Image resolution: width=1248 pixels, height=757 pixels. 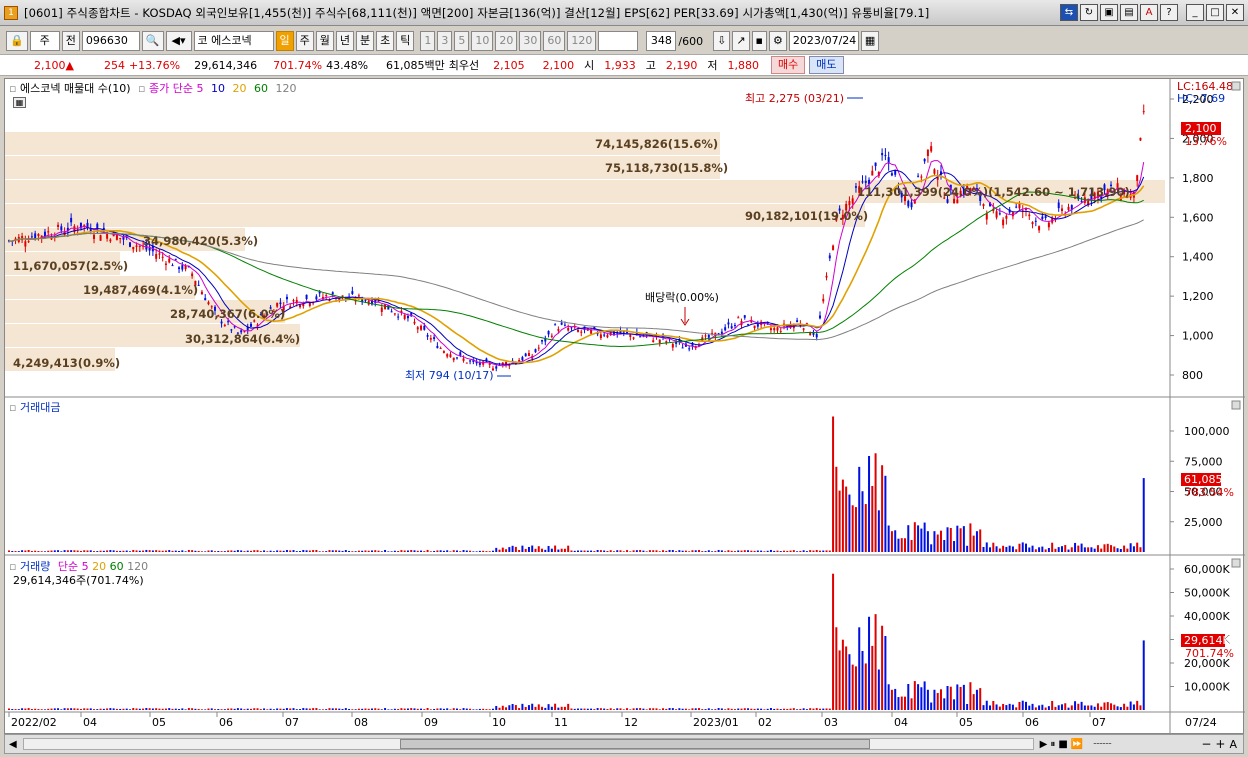 What do you see at coordinates (66, 363) in the screenshot?
I see `volume-profile-label: 4,249,413(0.9%)` at bounding box center [66, 363].